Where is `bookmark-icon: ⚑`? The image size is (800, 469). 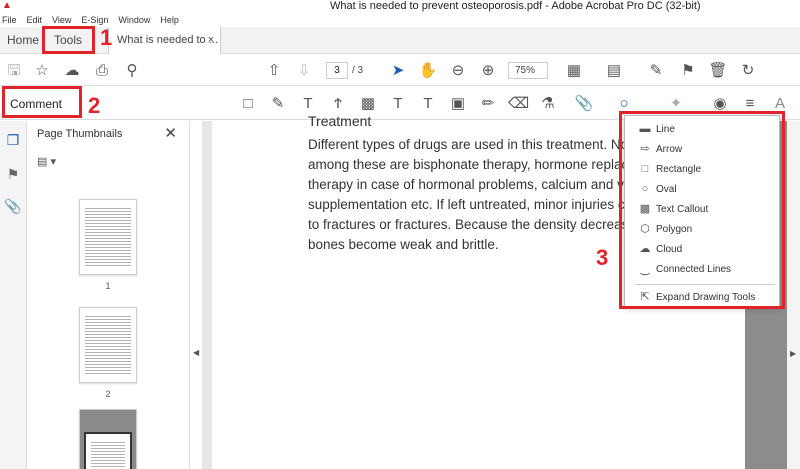 bookmark-icon: ⚑ is located at coordinates (13, 174).